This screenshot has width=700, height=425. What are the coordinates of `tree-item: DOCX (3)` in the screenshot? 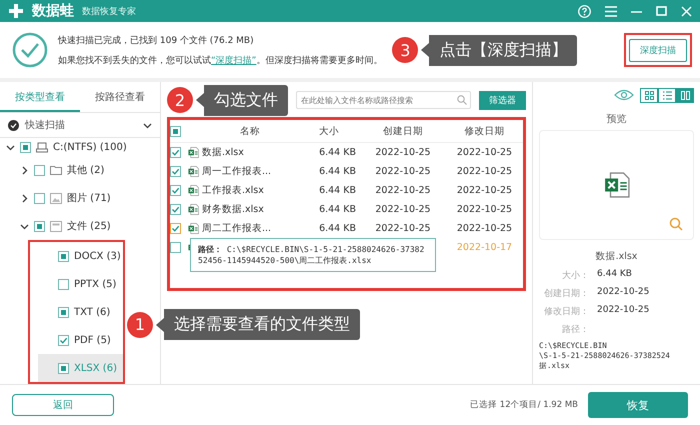 It's located at (80, 256).